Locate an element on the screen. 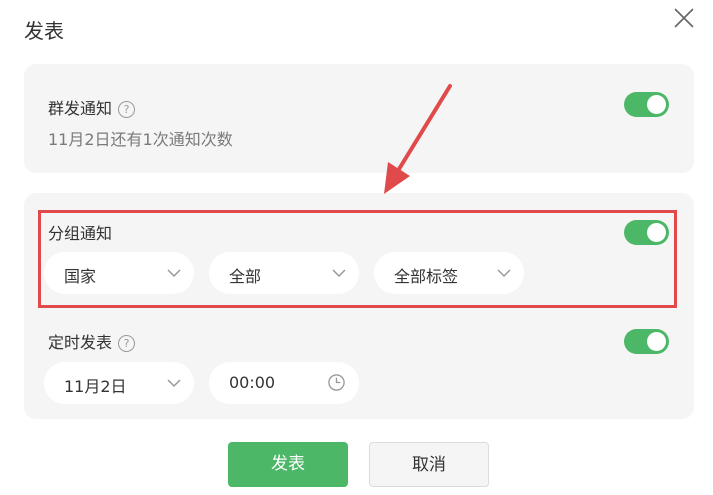 Image resolution: width=713 pixels, height=495 pixels. tag-select: 全部标签 is located at coordinates (449, 273).